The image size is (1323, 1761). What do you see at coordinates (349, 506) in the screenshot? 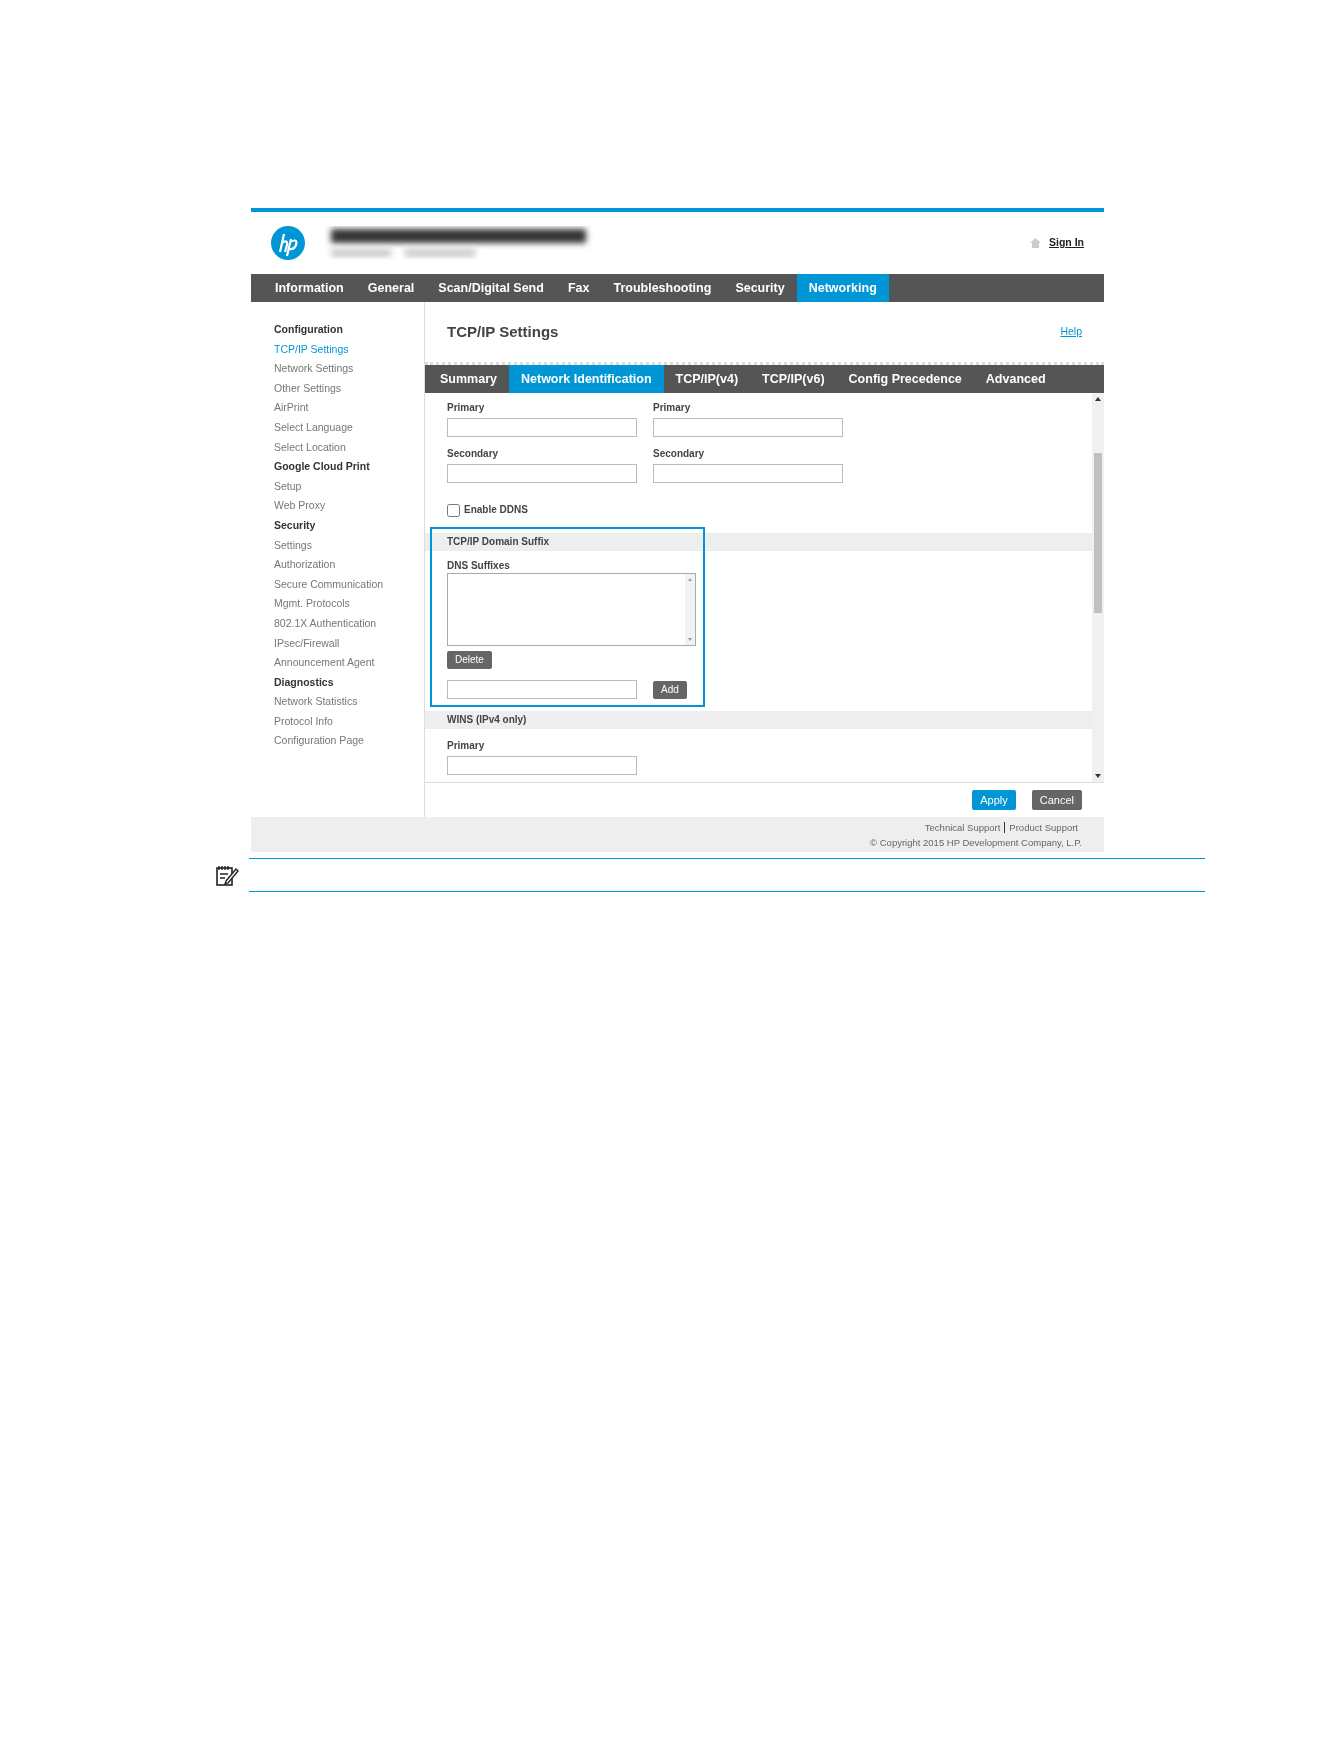
I see `sidebar-link: Web Proxy` at bounding box center [349, 506].